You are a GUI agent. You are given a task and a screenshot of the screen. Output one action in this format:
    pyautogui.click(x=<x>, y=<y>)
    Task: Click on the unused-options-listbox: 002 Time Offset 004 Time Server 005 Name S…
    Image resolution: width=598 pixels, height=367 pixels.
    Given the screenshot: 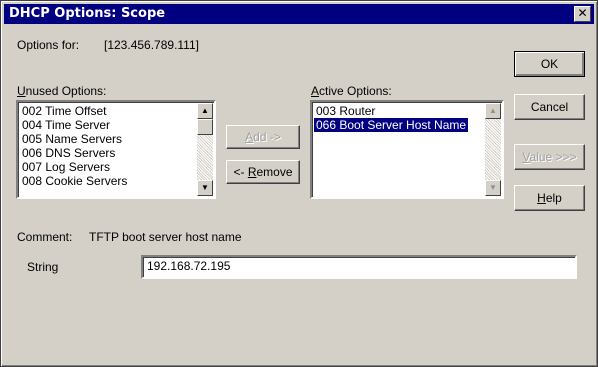 What is the action you would take?
    pyautogui.click(x=116, y=149)
    